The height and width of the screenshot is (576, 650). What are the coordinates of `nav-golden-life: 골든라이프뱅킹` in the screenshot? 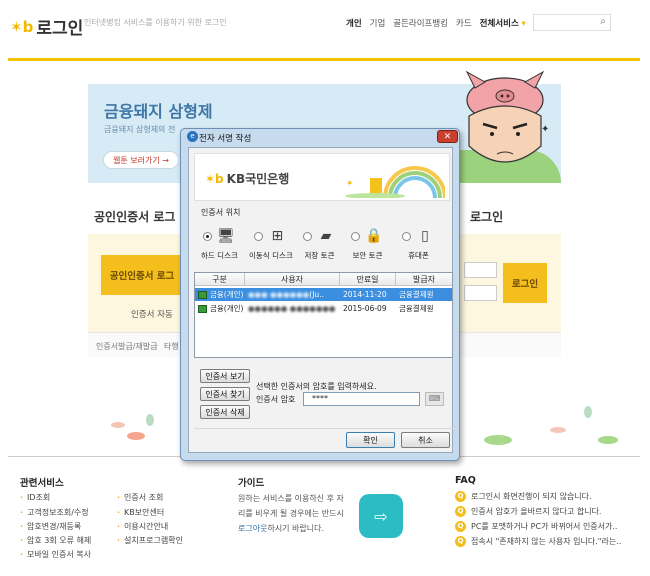 It's located at (420, 23).